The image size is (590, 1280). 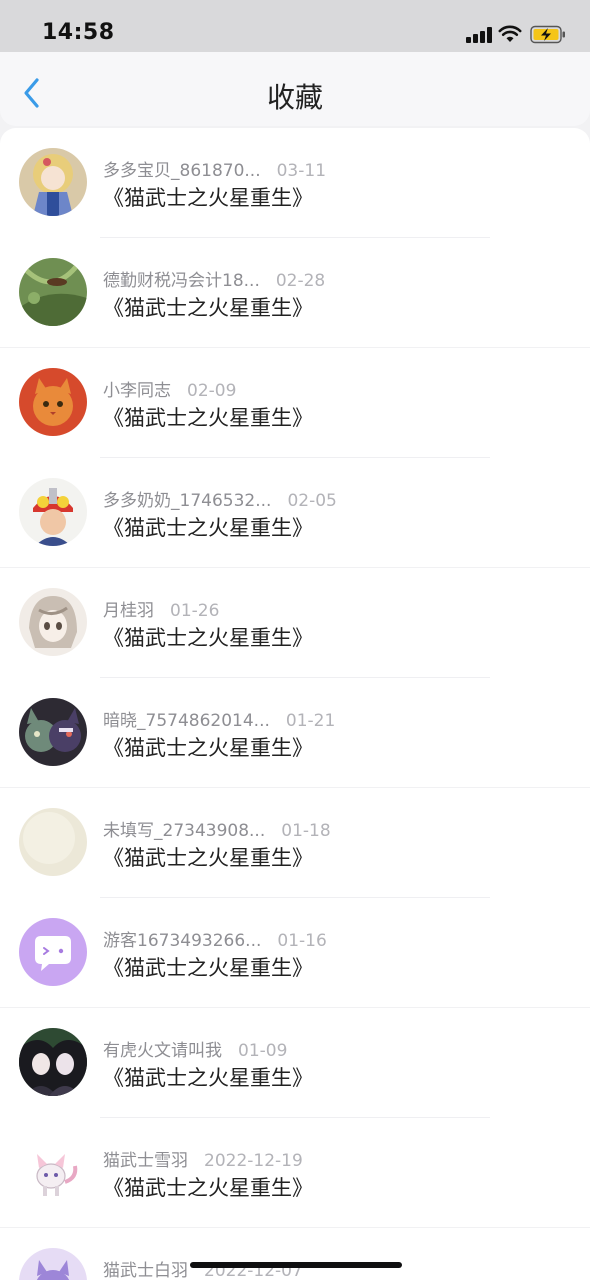 What do you see at coordinates (53, 732) in the screenshot?
I see `two-cartoon-cats-avatar` at bounding box center [53, 732].